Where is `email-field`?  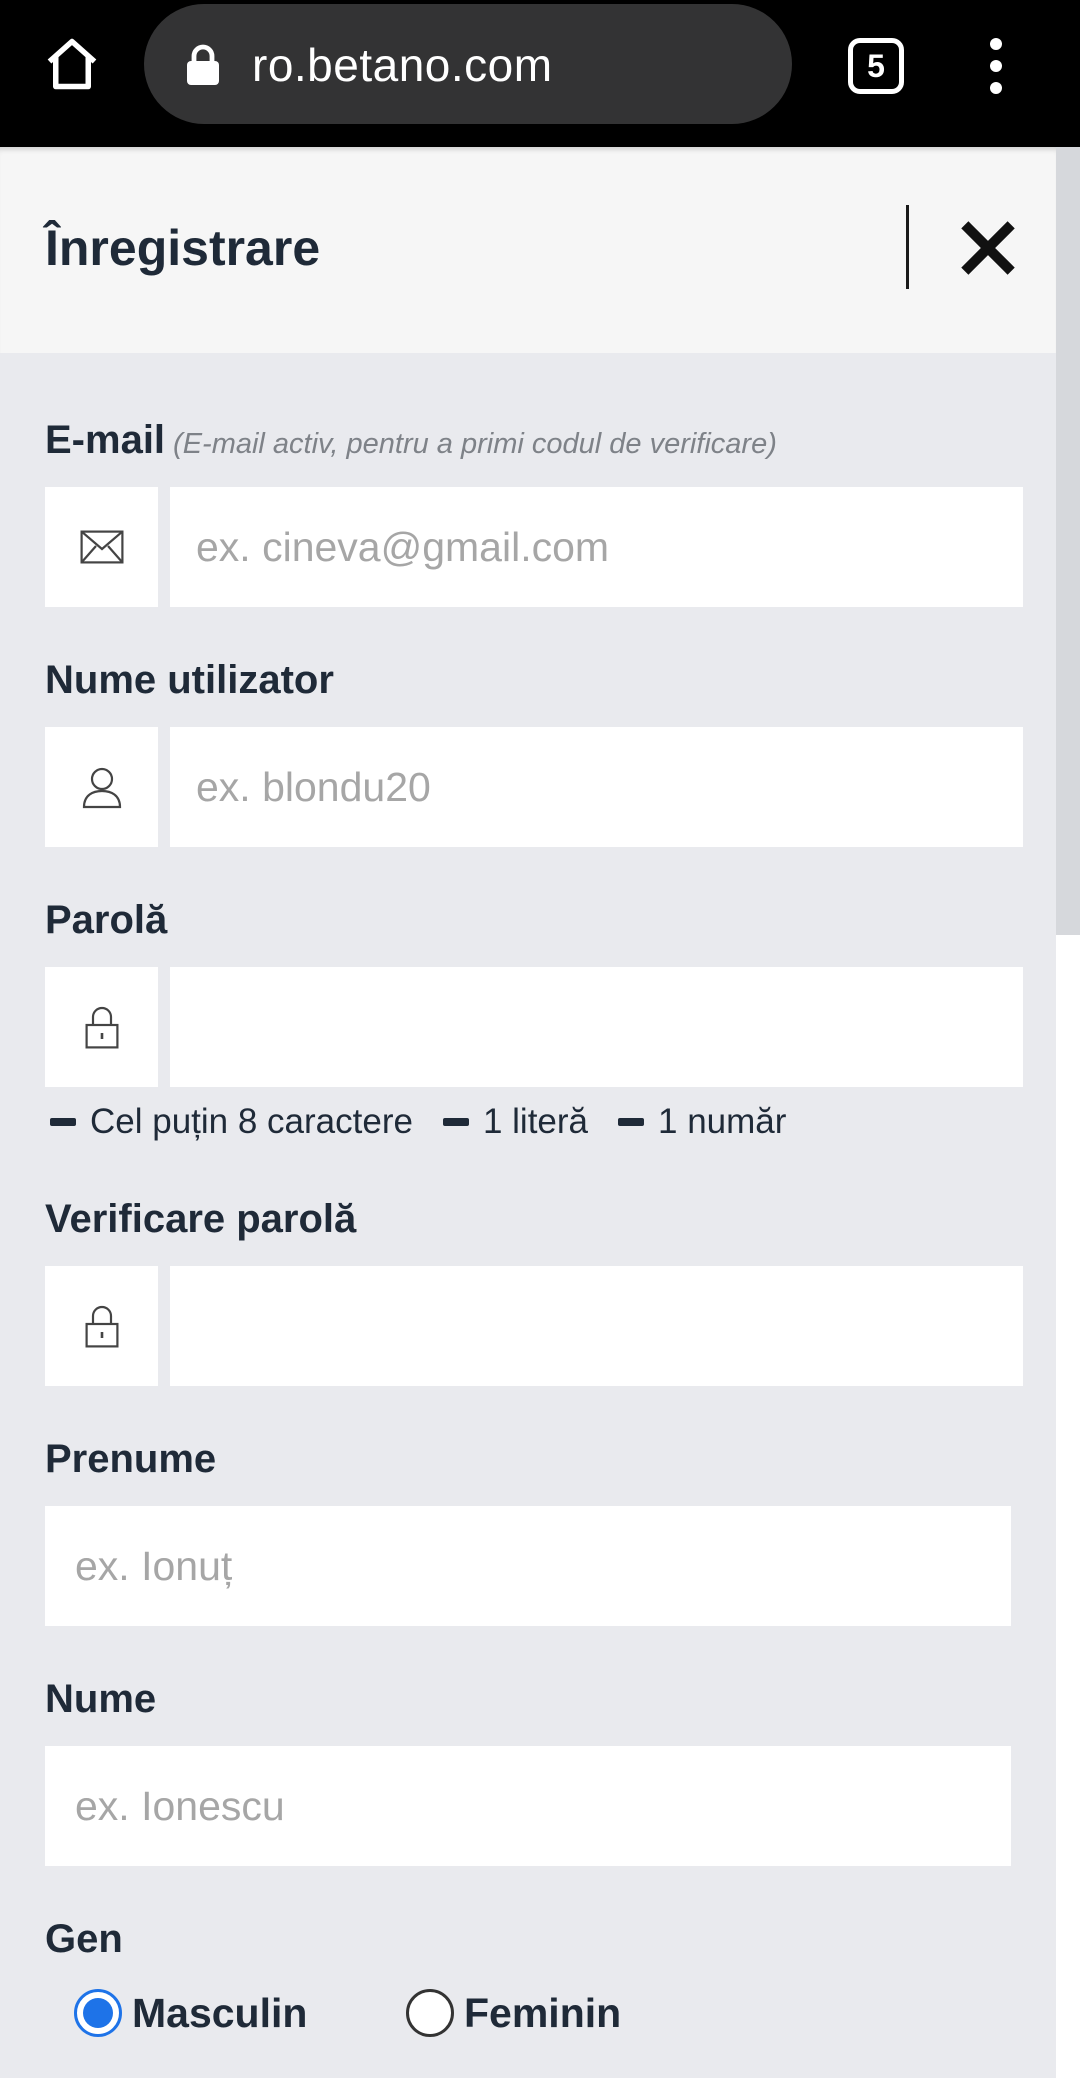 email-field is located at coordinates (596, 547).